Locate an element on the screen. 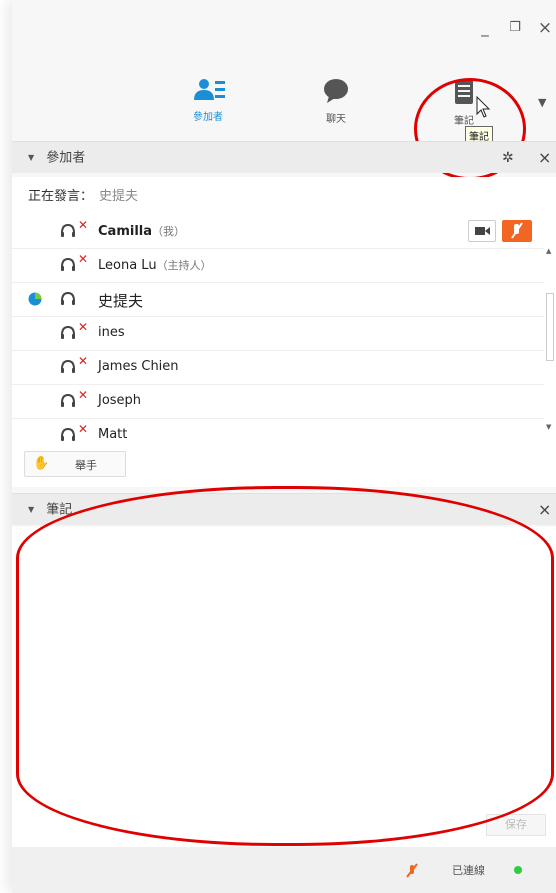 The height and width of the screenshot is (893, 556). participants-panel-close-icon: × is located at coordinates (544, 158).